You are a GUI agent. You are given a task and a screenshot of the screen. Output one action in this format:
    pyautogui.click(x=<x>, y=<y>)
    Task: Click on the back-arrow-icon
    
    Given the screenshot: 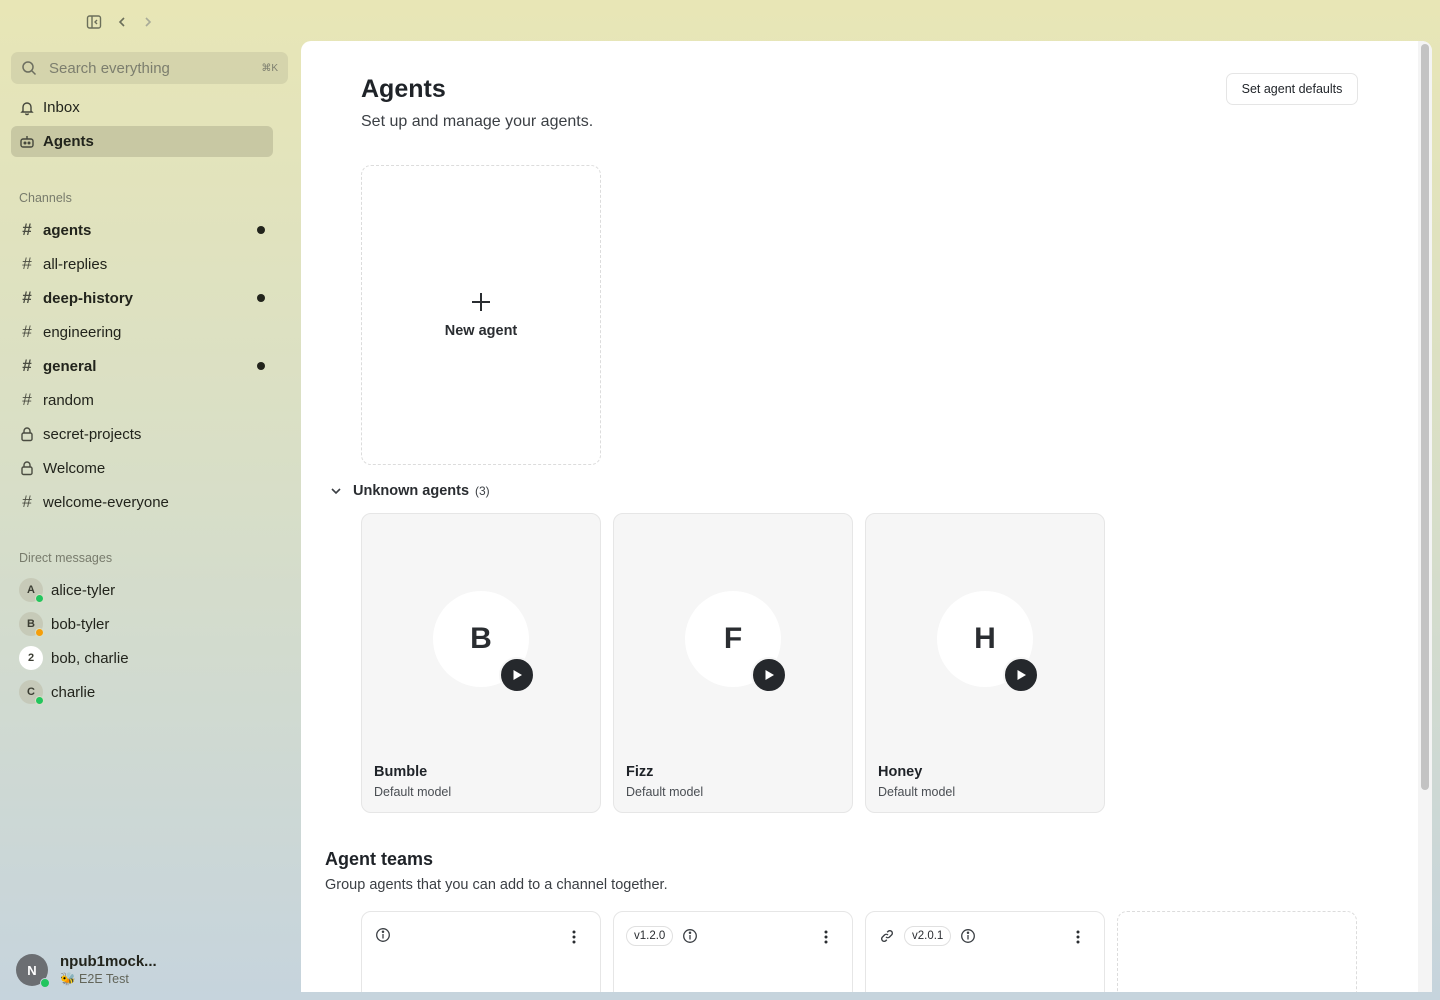 What is the action you would take?
    pyautogui.click(x=122, y=22)
    